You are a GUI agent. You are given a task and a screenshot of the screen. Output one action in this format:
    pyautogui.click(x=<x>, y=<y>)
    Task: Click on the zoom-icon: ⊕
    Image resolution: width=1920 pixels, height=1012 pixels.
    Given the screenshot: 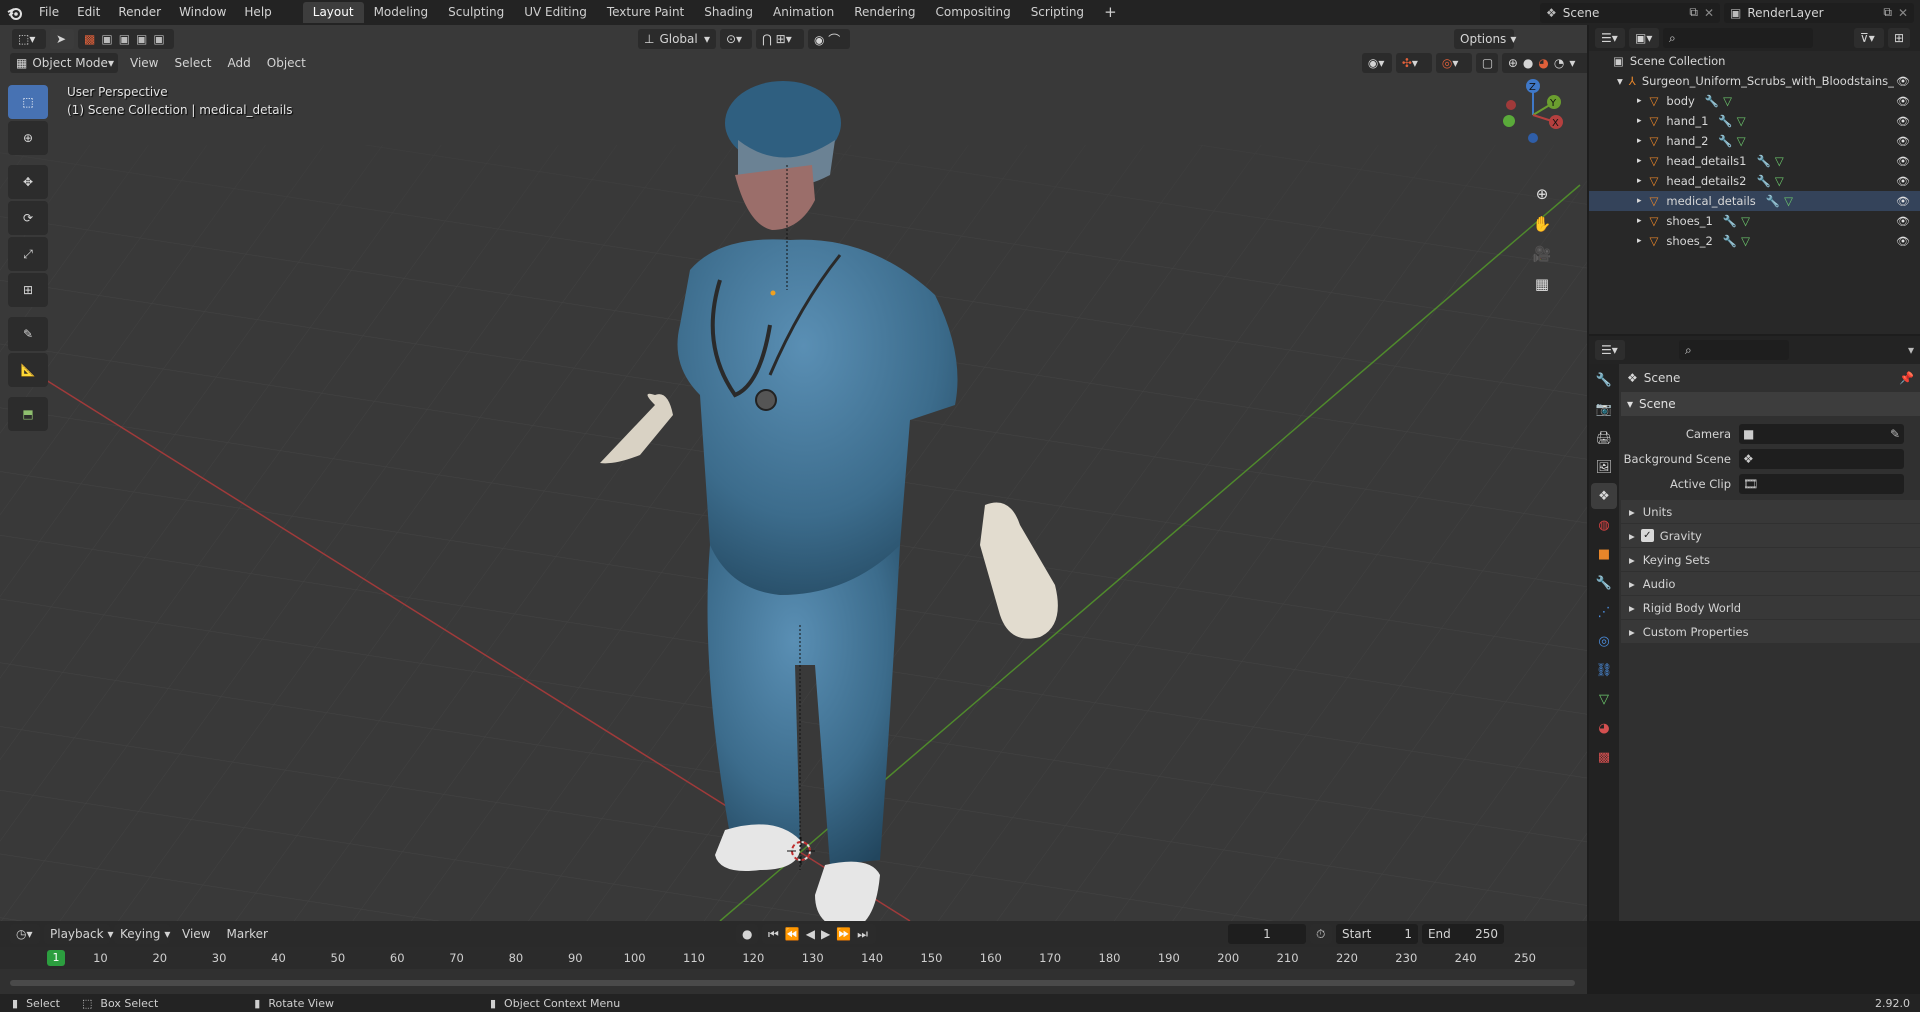 What is the action you would take?
    pyautogui.click(x=1542, y=194)
    